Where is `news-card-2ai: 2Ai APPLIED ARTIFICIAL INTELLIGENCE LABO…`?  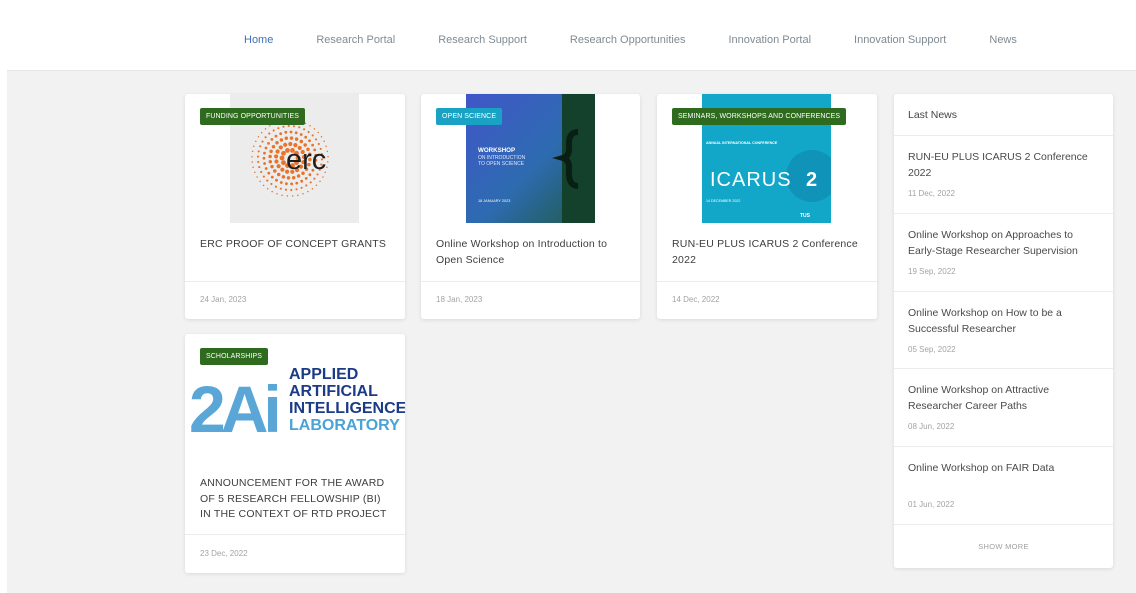 news-card-2ai: 2Ai APPLIED ARTIFICIAL INTELLIGENCE LABO… is located at coordinates (295, 453).